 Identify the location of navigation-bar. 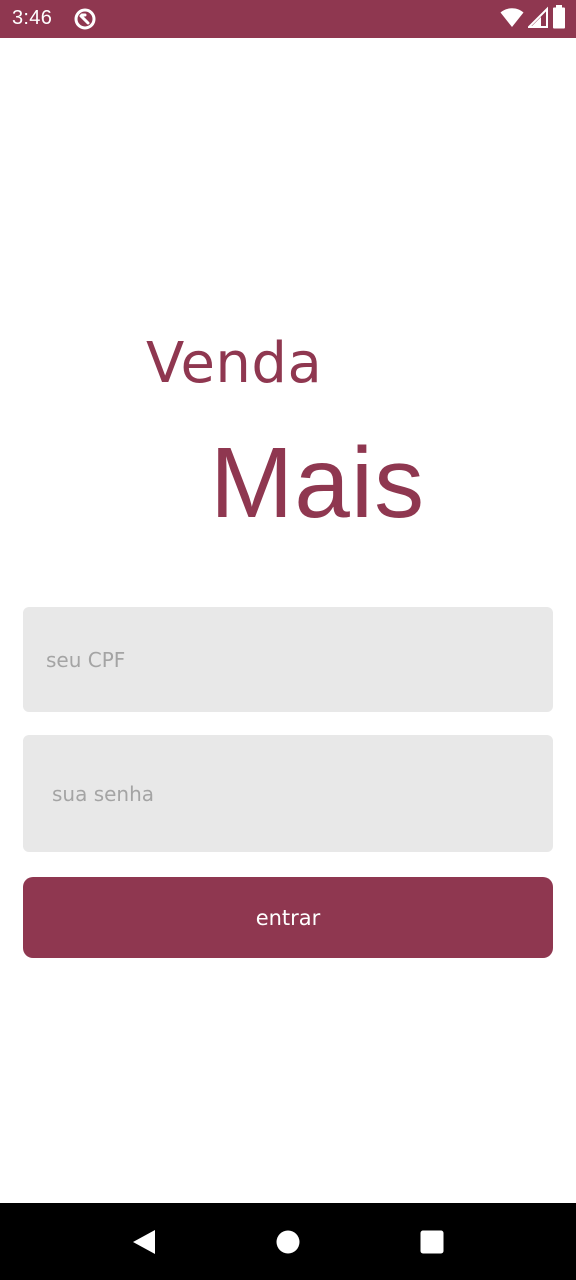
(288, 1241).